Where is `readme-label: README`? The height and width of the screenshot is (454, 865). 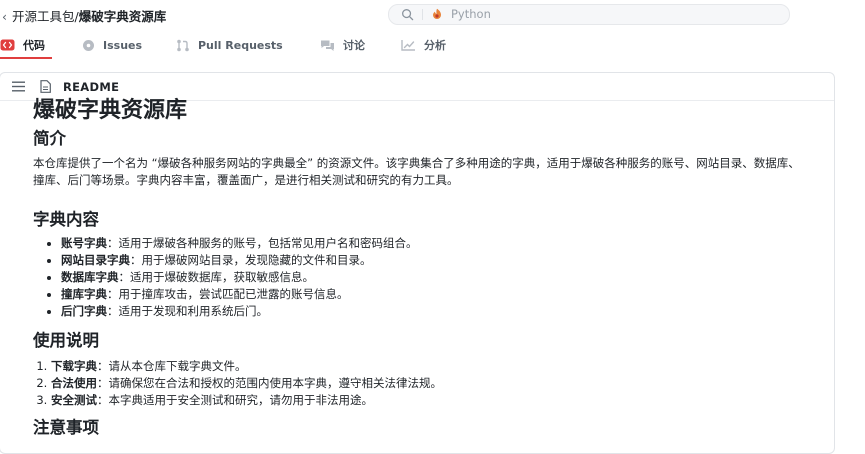
readme-label: README is located at coordinates (91, 87).